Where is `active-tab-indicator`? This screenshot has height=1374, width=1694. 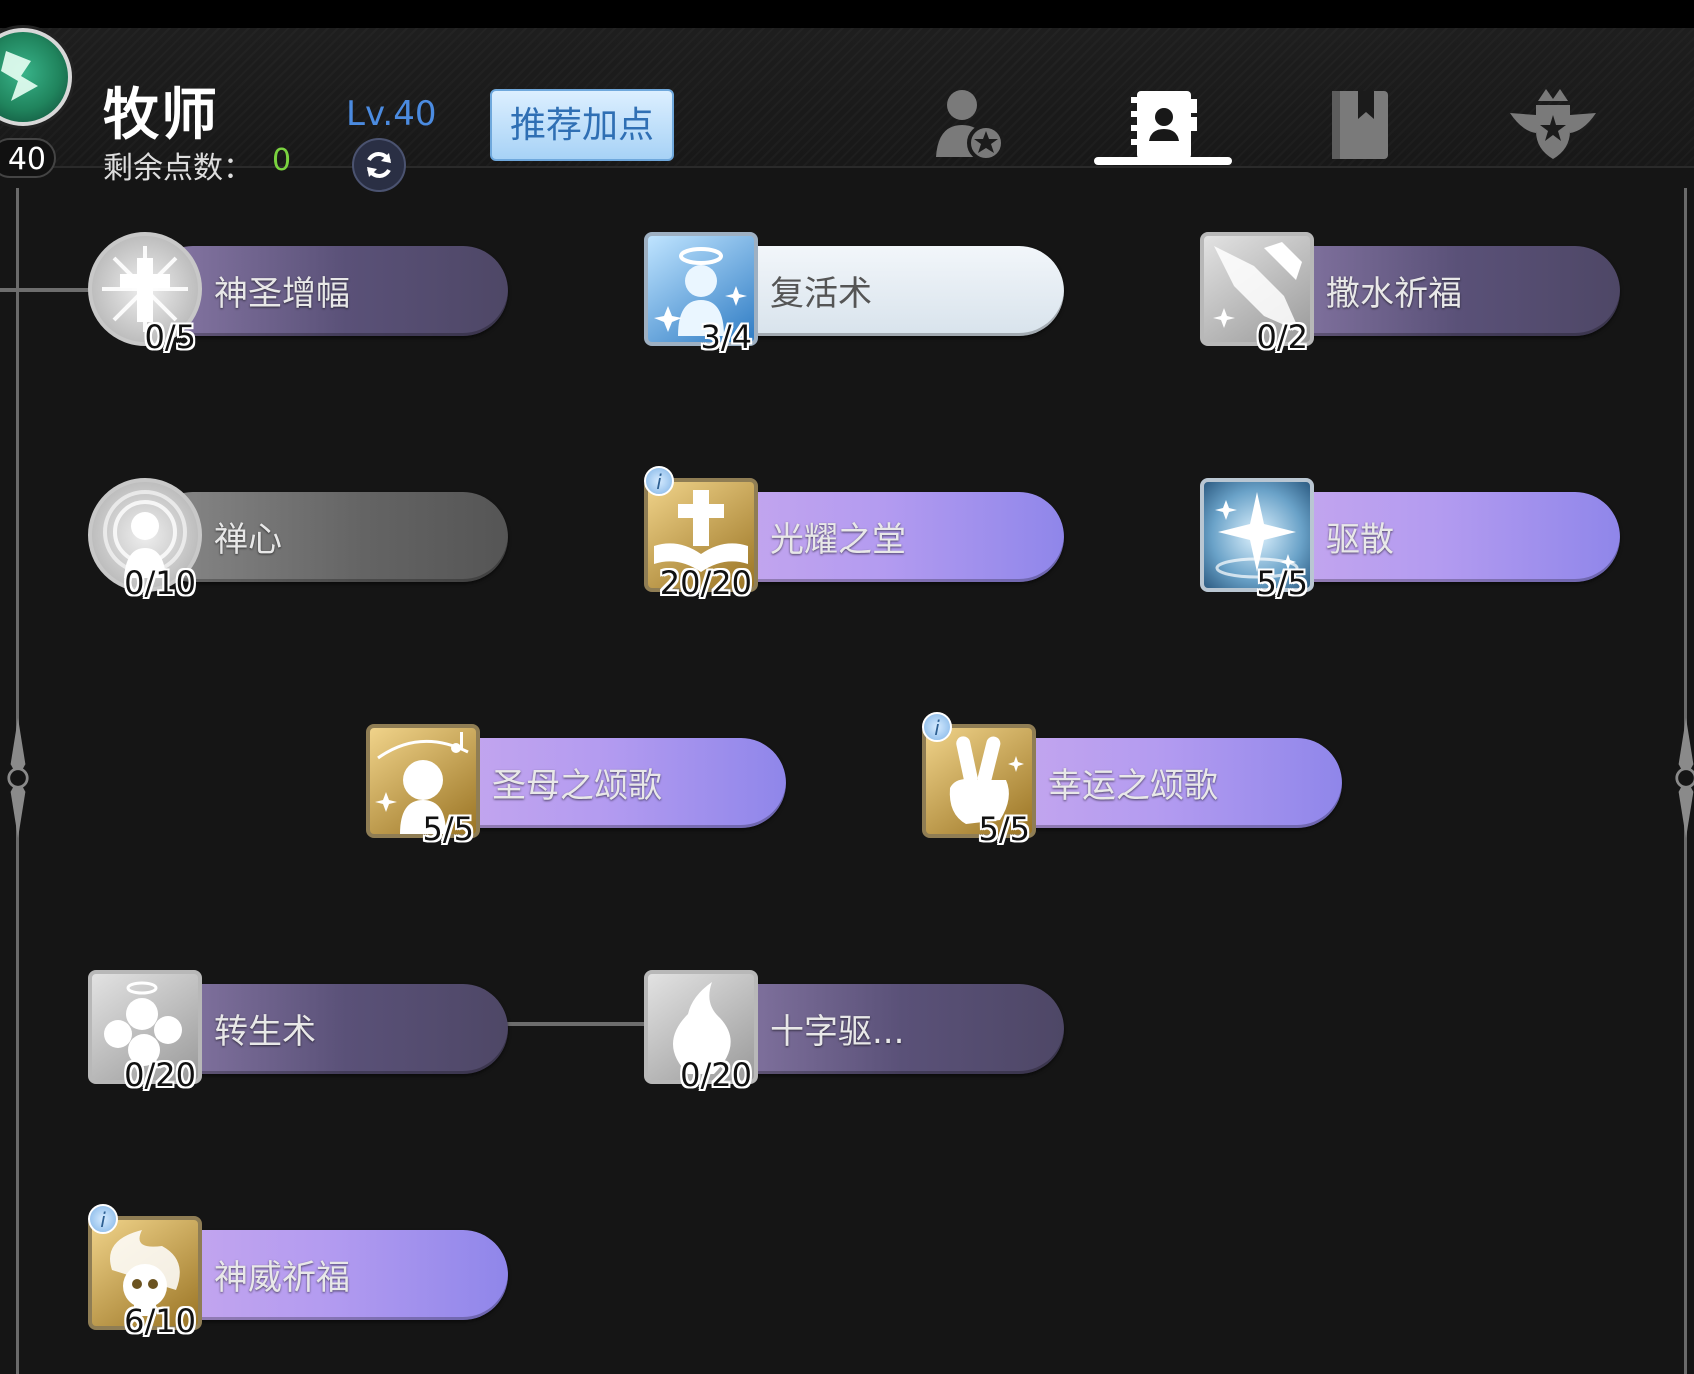 active-tab-indicator is located at coordinates (1163, 161).